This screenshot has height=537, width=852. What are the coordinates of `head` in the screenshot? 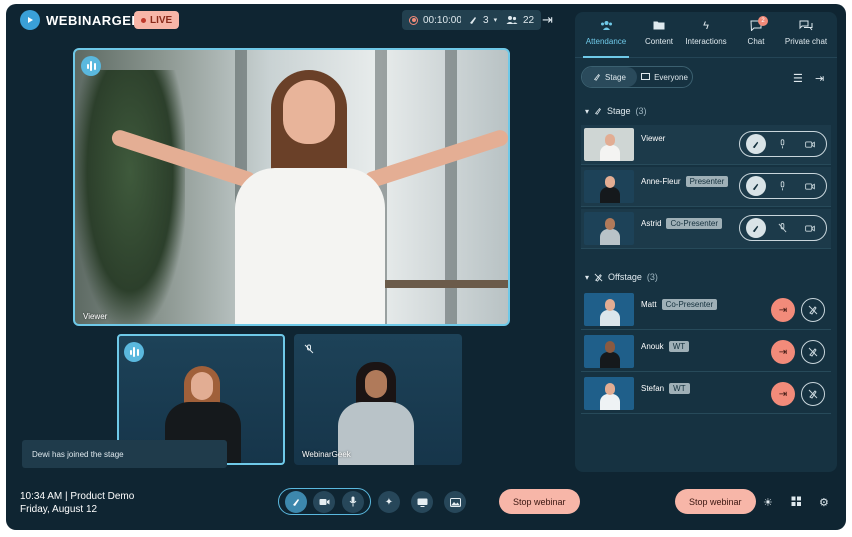 It's located at (610, 140).